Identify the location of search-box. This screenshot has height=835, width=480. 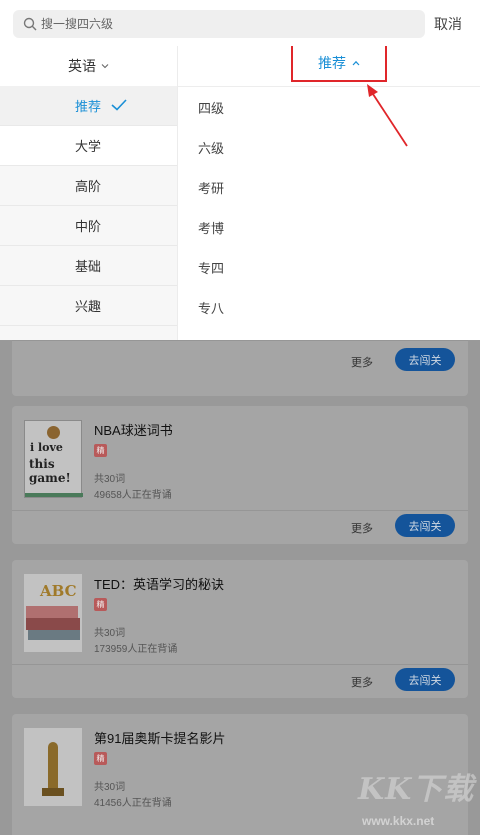
(219, 24).